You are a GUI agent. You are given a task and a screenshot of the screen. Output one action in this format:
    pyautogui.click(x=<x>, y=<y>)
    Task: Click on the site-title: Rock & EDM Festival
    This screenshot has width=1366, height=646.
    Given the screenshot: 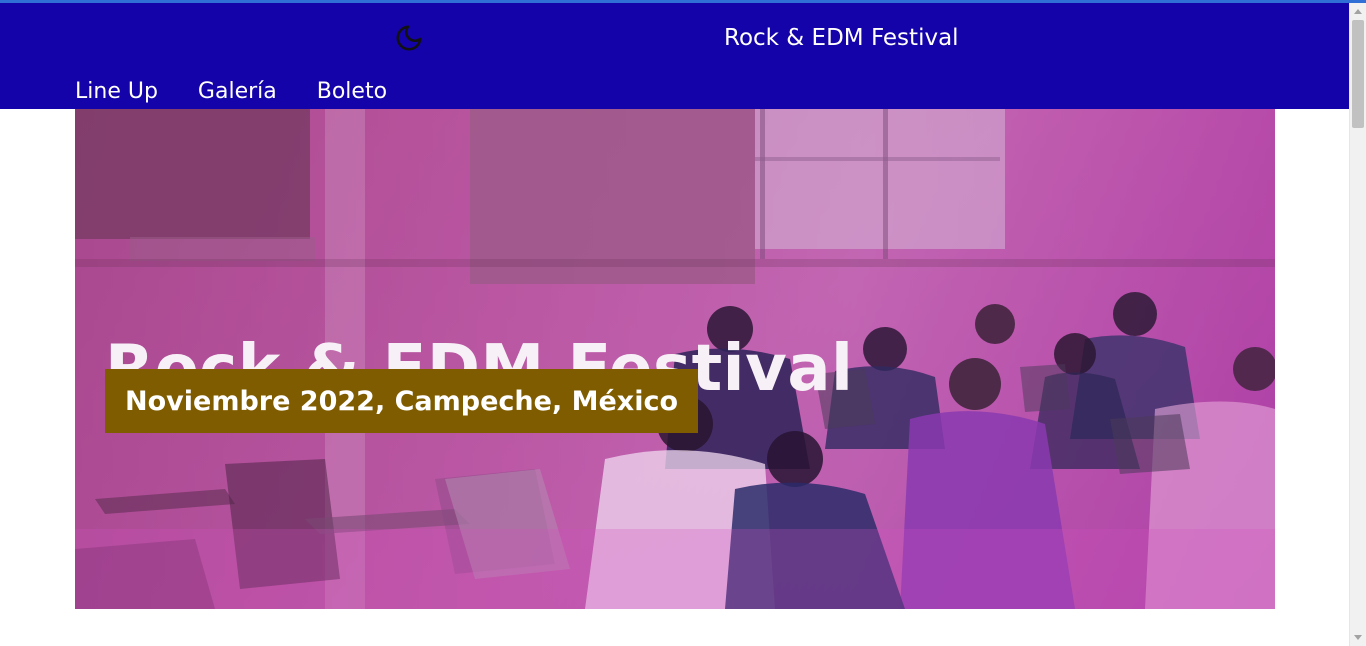 What is the action you would take?
    pyautogui.click(x=841, y=38)
    